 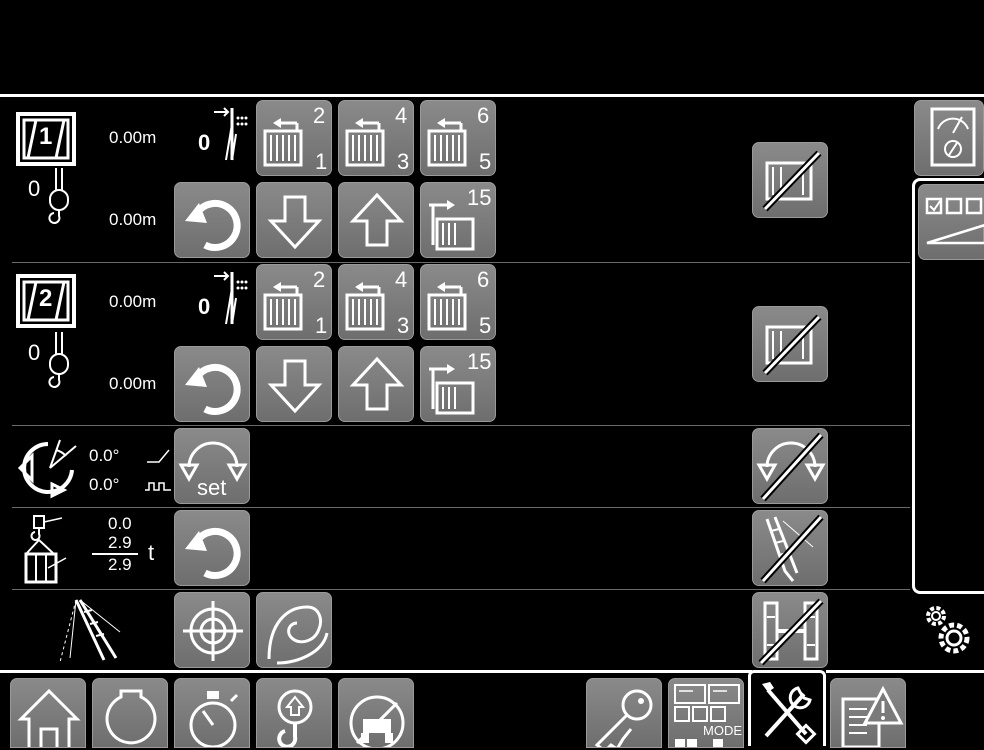 What do you see at coordinates (294, 302) in the screenshot?
I see `winch2-reeve-1-2-button: 2 1` at bounding box center [294, 302].